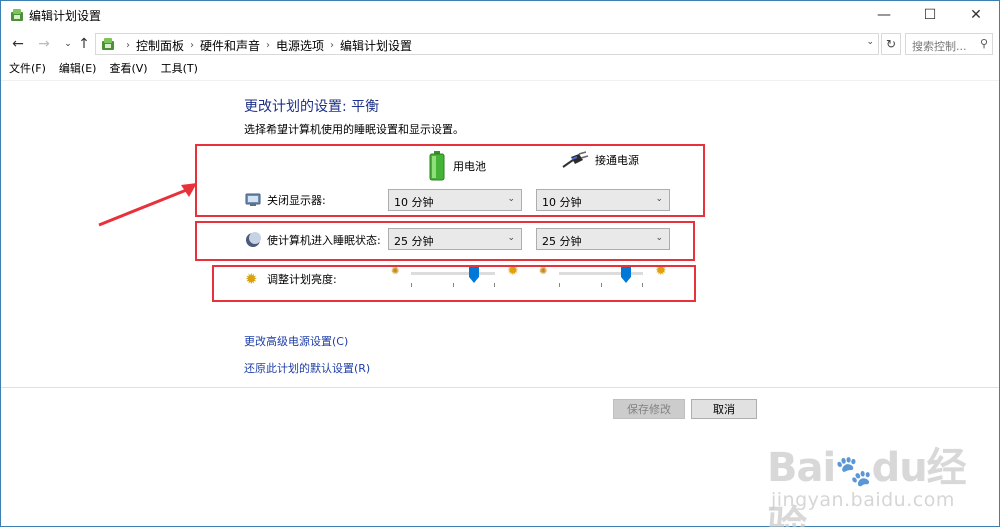  Describe the element at coordinates (84, 44) in the screenshot. I see `up-arrow-icon: ↑` at that location.